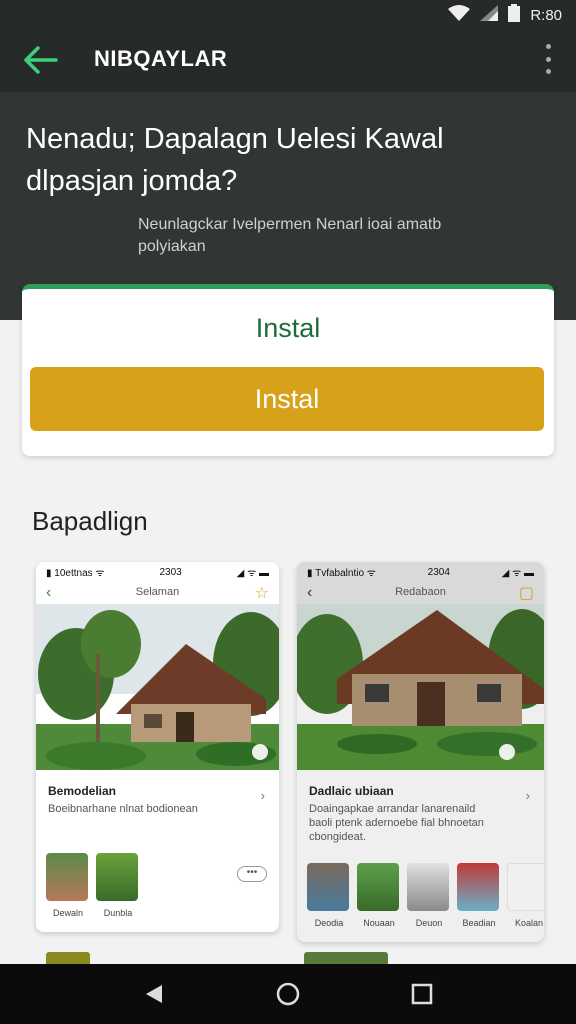 The height and width of the screenshot is (1024, 576). Describe the element at coordinates (341, 573) in the screenshot. I see `mini-status-left: ▮ Tvfabalntio ᯤ` at that location.